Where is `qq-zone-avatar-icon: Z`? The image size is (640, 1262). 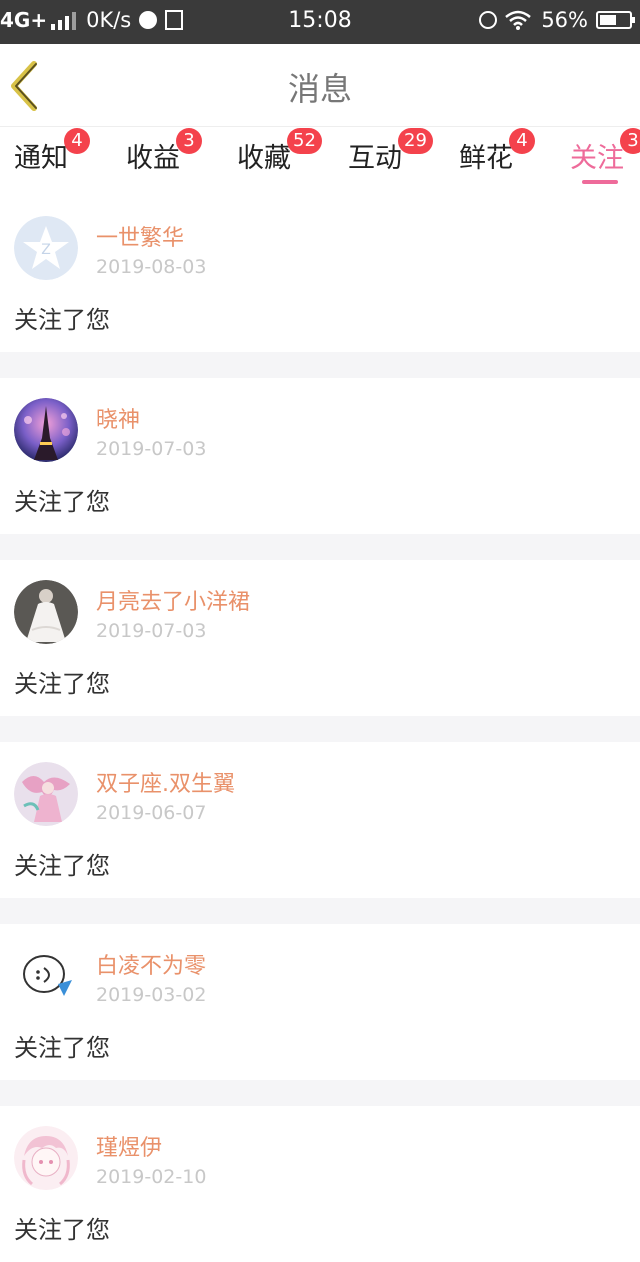
qq-zone-avatar-icon: Z is located at coordinates (46, 248).